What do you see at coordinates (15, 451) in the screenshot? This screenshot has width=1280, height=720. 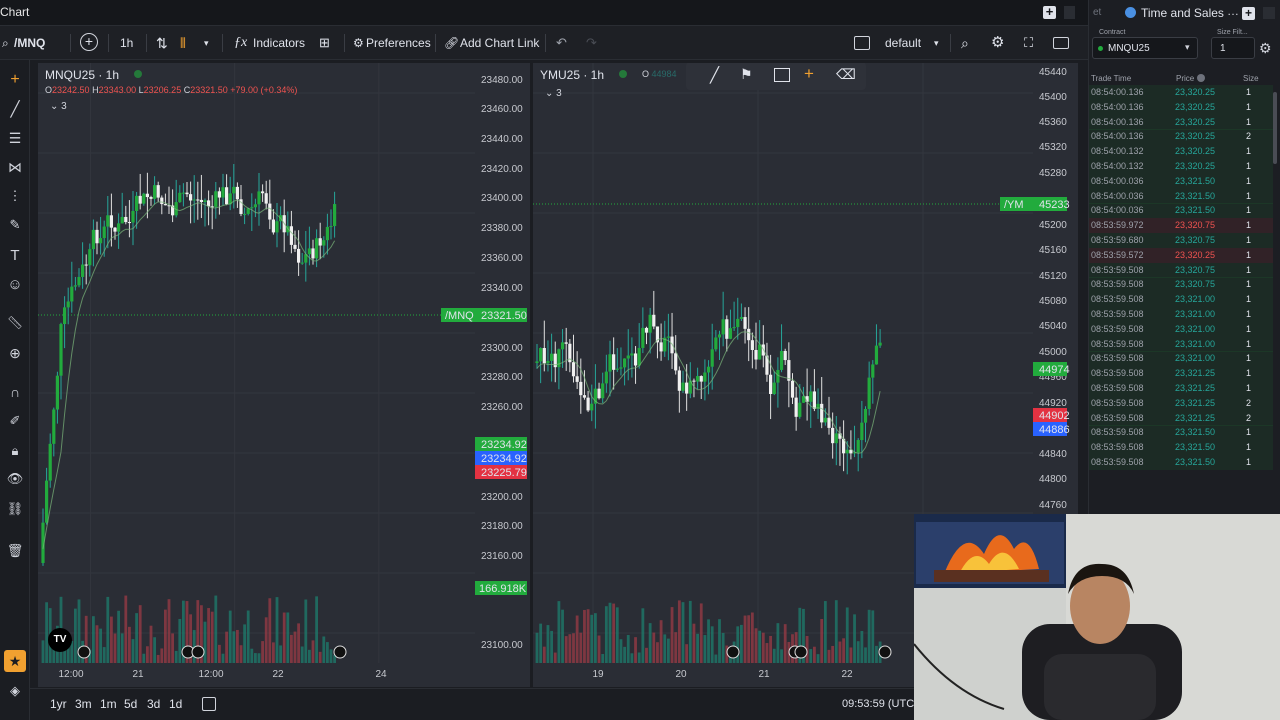 I see `lock-icon: 🔒︎` at bounding box center [15, 451].